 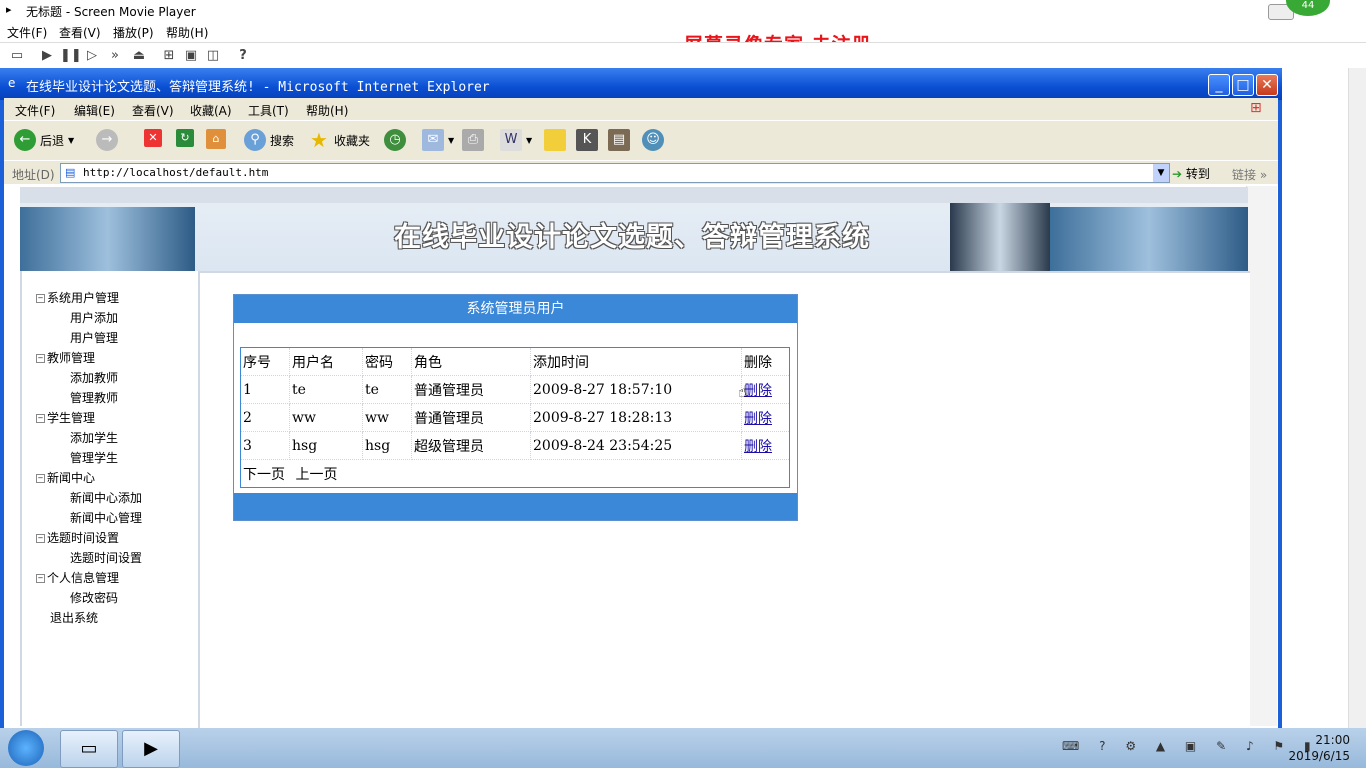 I want to click on search-button: ⚲ 搜索, so click(x=269, y=140).